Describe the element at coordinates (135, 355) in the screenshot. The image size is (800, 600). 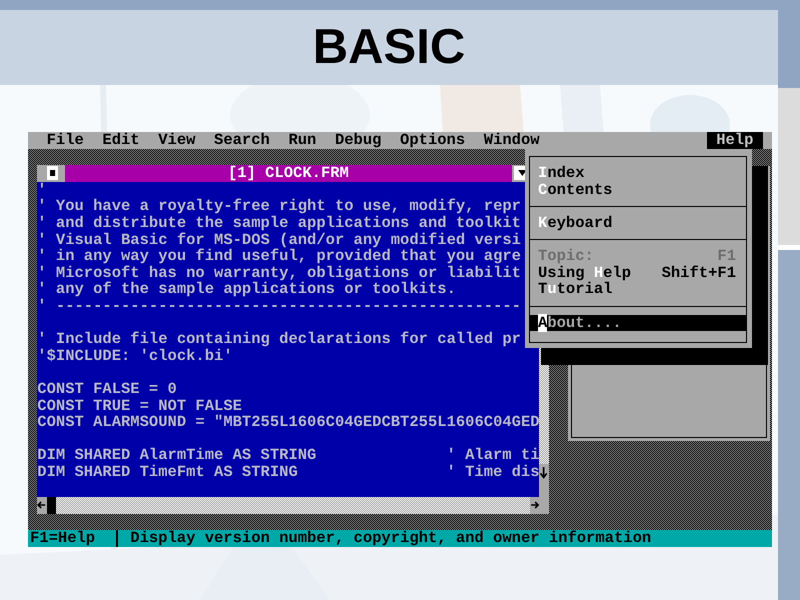
I see `code-line: '$INCLUDE: 'clock.bi'` at that location.